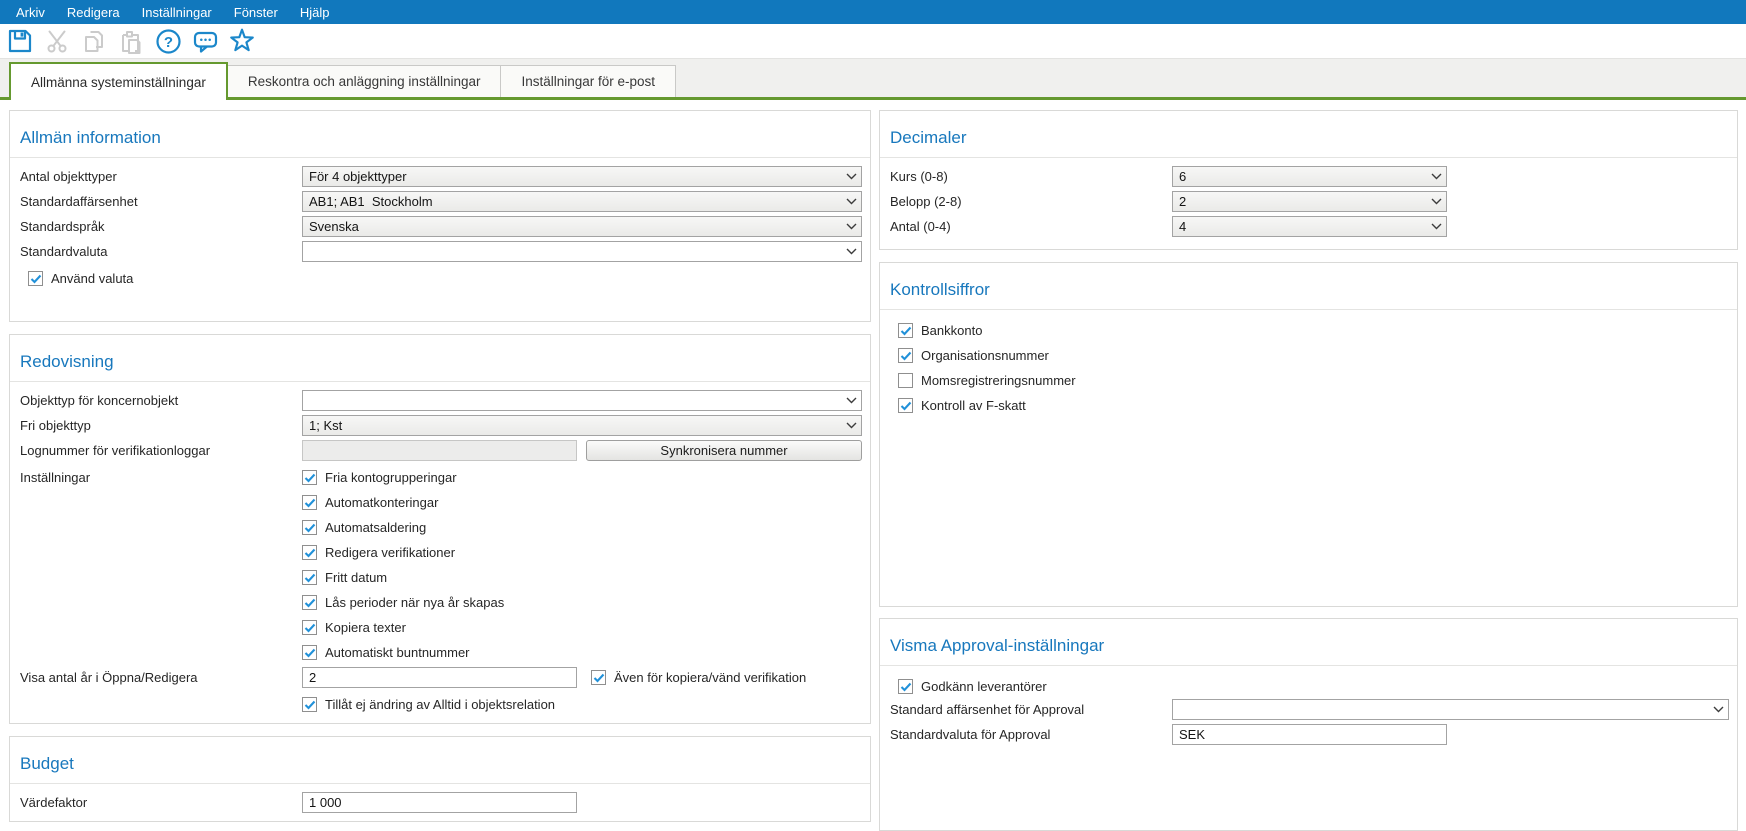 The width and height of the screenshot is (1746, 831). Describe the element at coordinates (315, 12) in the screenshot. I see `menu-item-hjalp: Hjälp` at that location.